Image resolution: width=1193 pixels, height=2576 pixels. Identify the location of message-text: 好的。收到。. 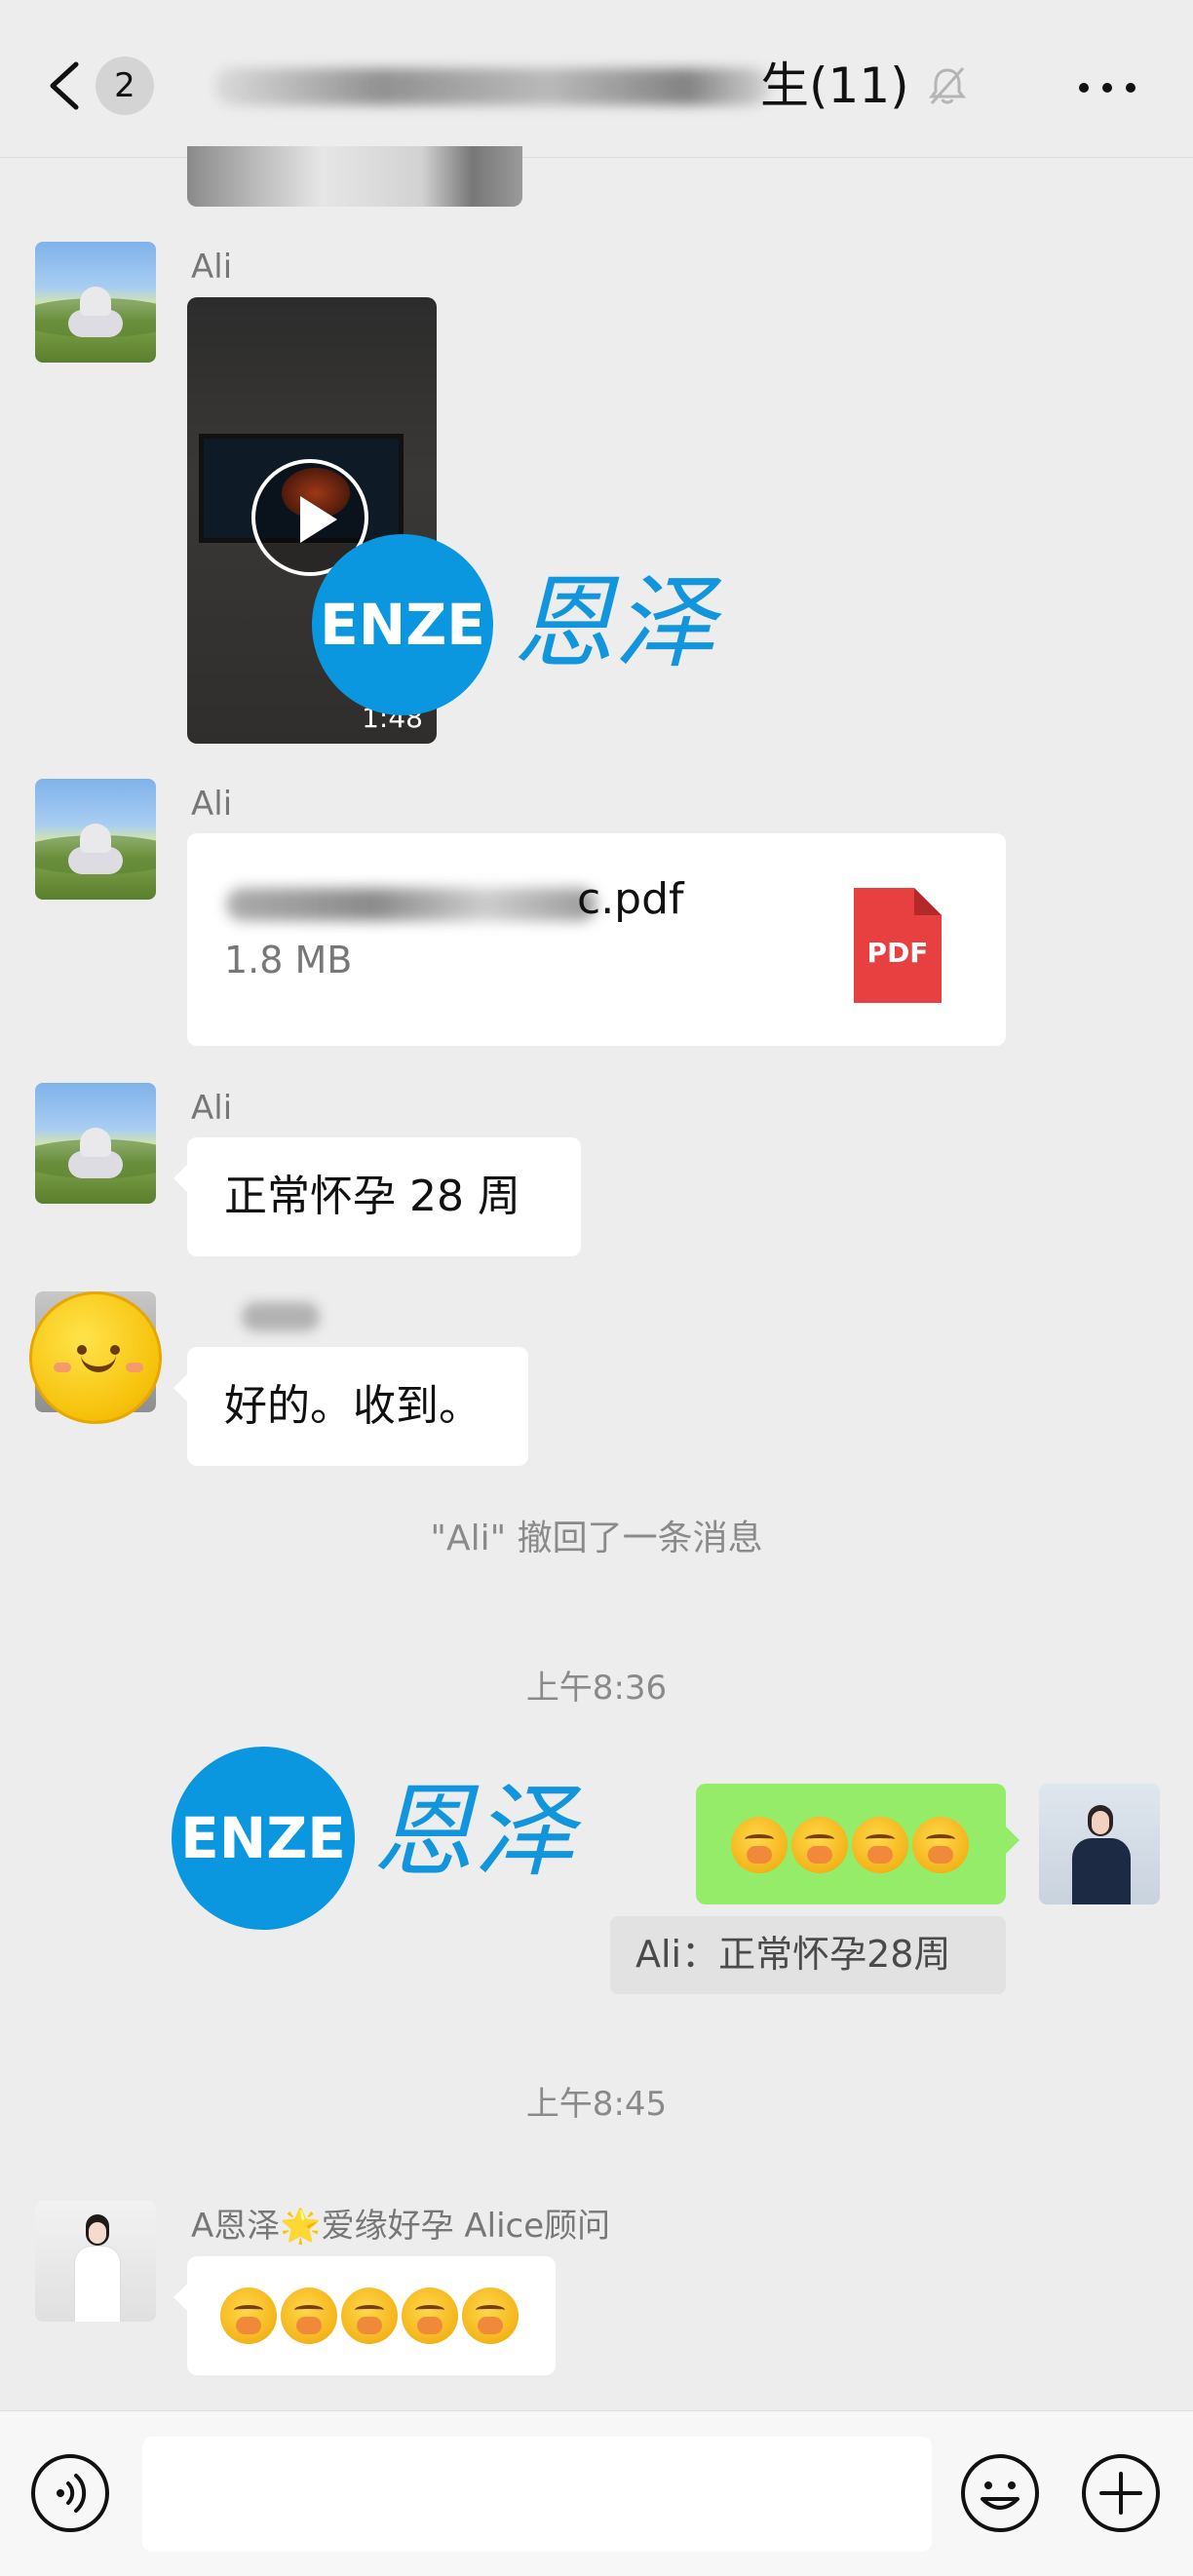
(353, 1406).